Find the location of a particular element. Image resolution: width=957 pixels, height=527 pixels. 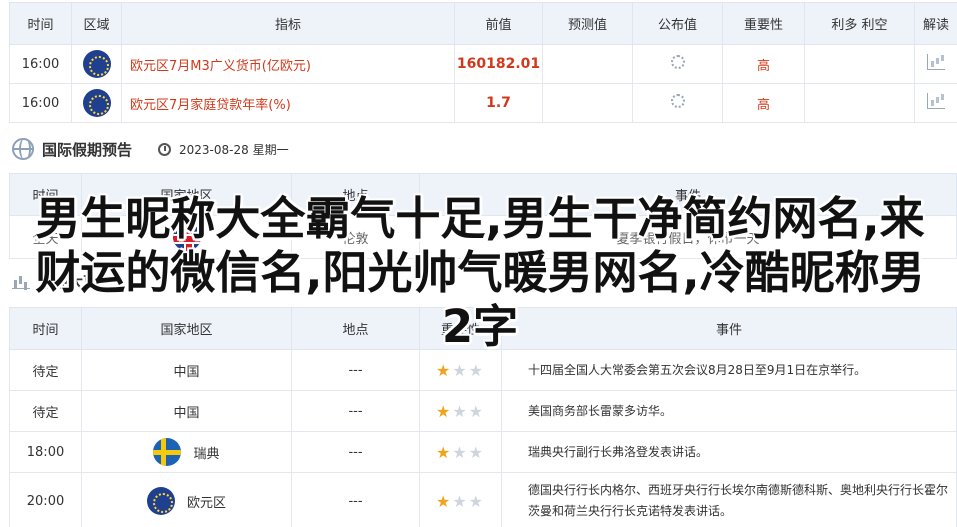

row-country: 瑞典 is located at coordinates (206, 454).